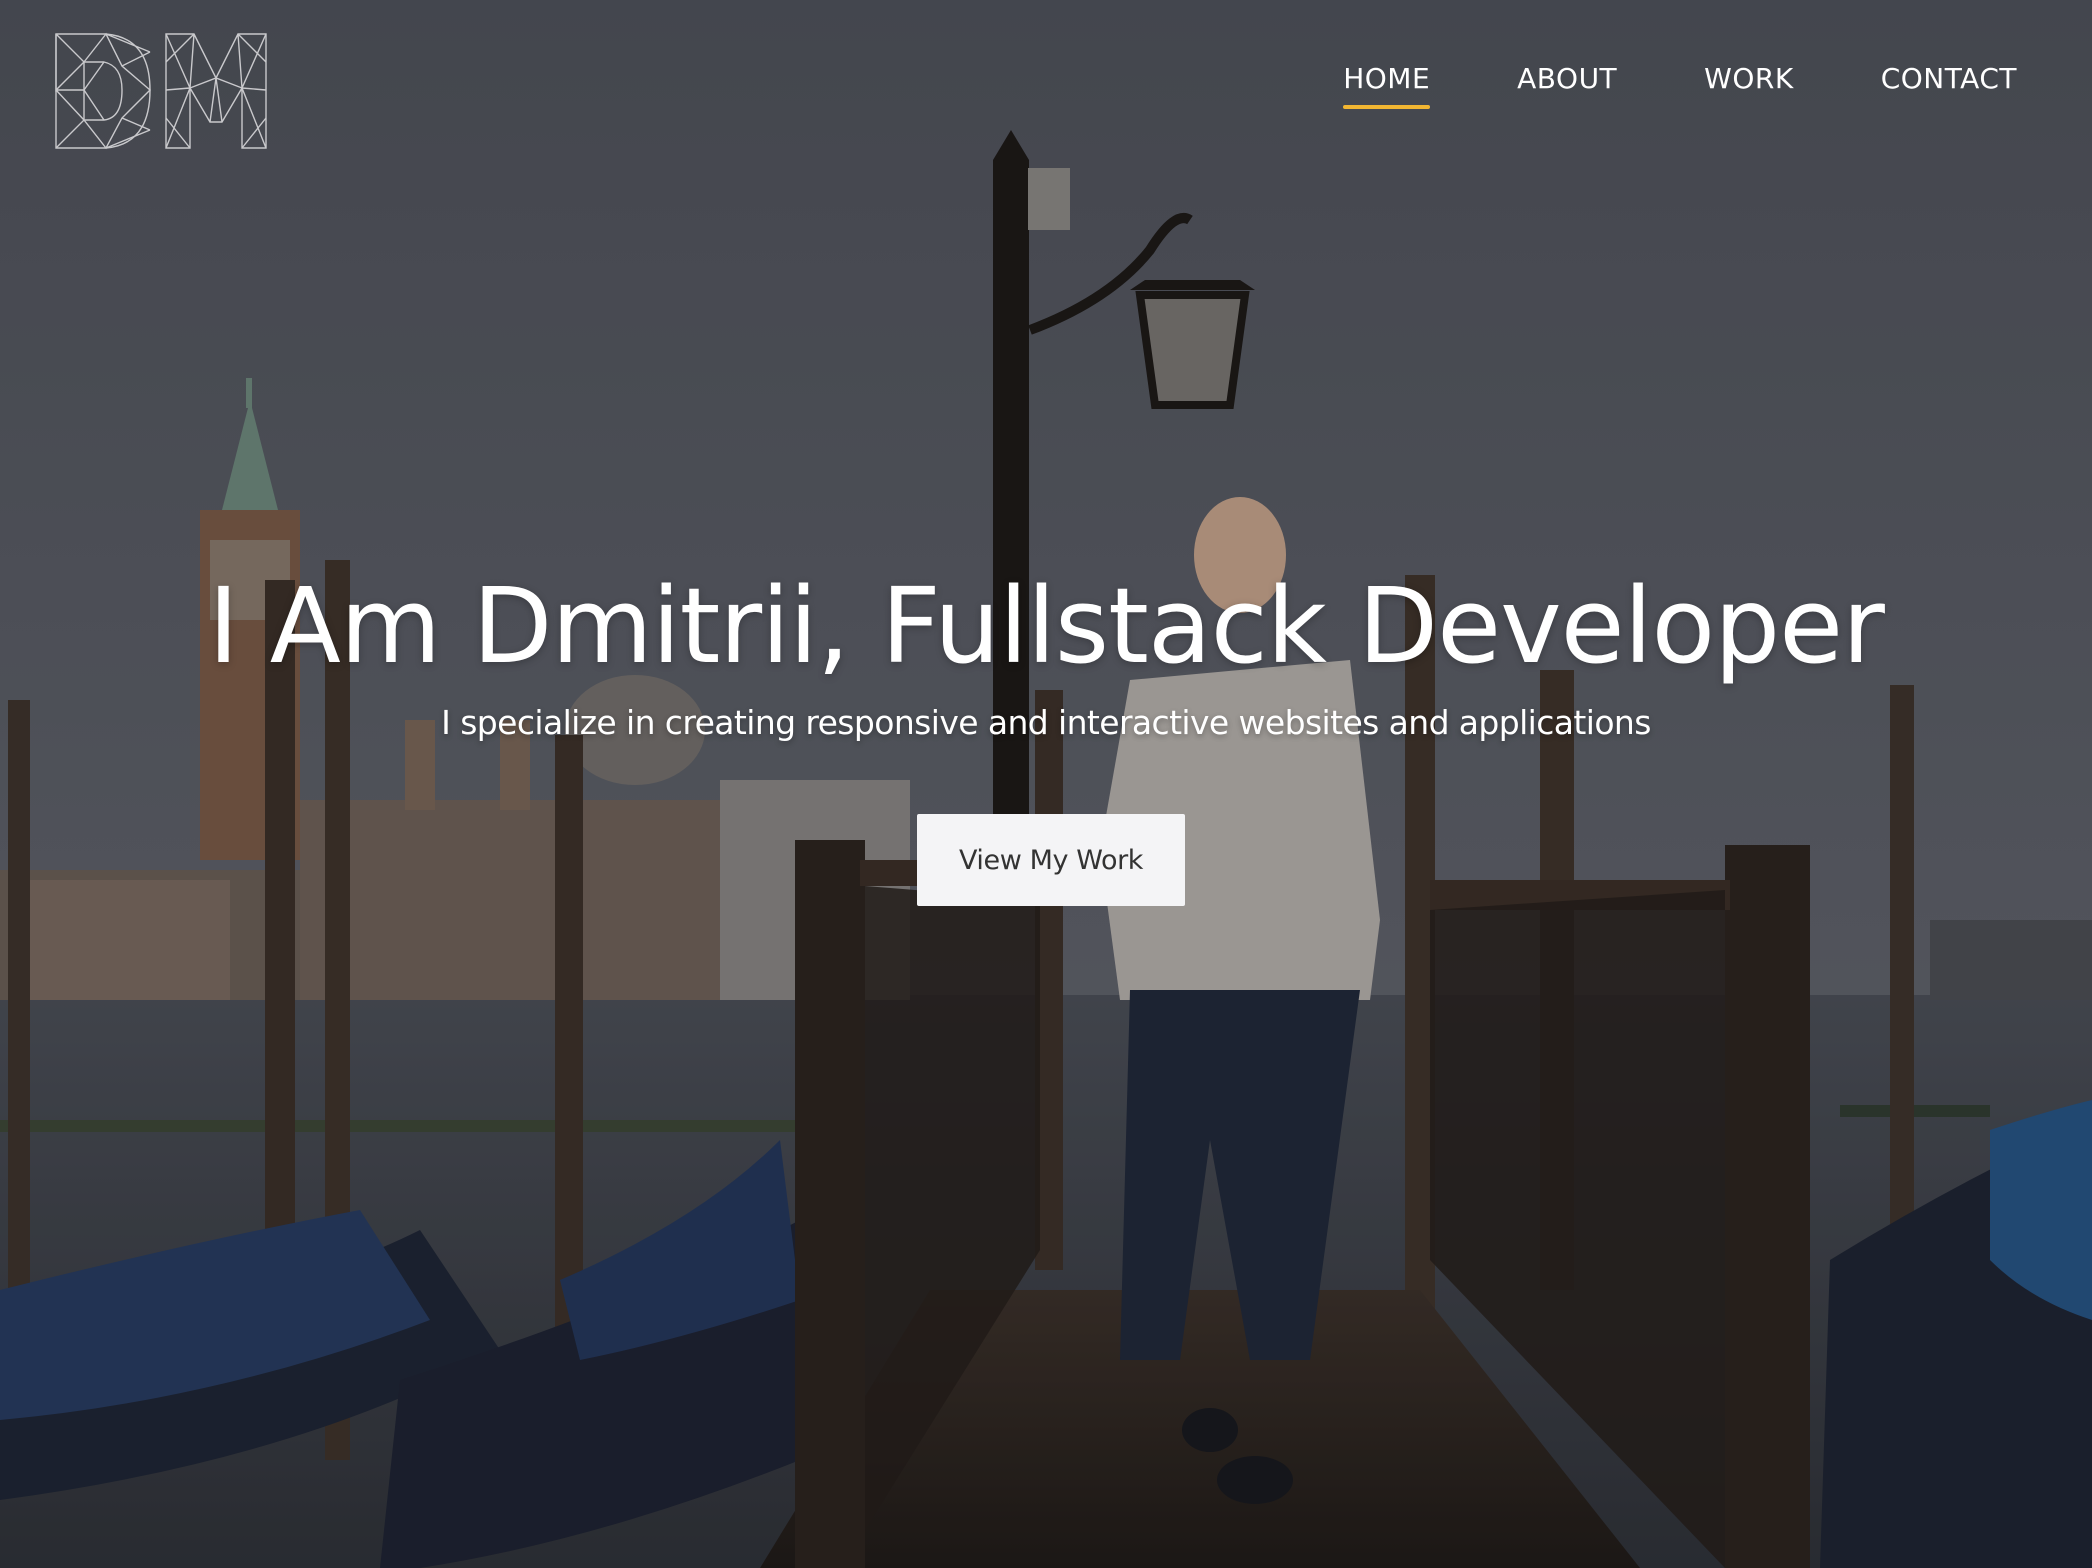  I want to click on nav-home: HOME, so click(1387, 85).